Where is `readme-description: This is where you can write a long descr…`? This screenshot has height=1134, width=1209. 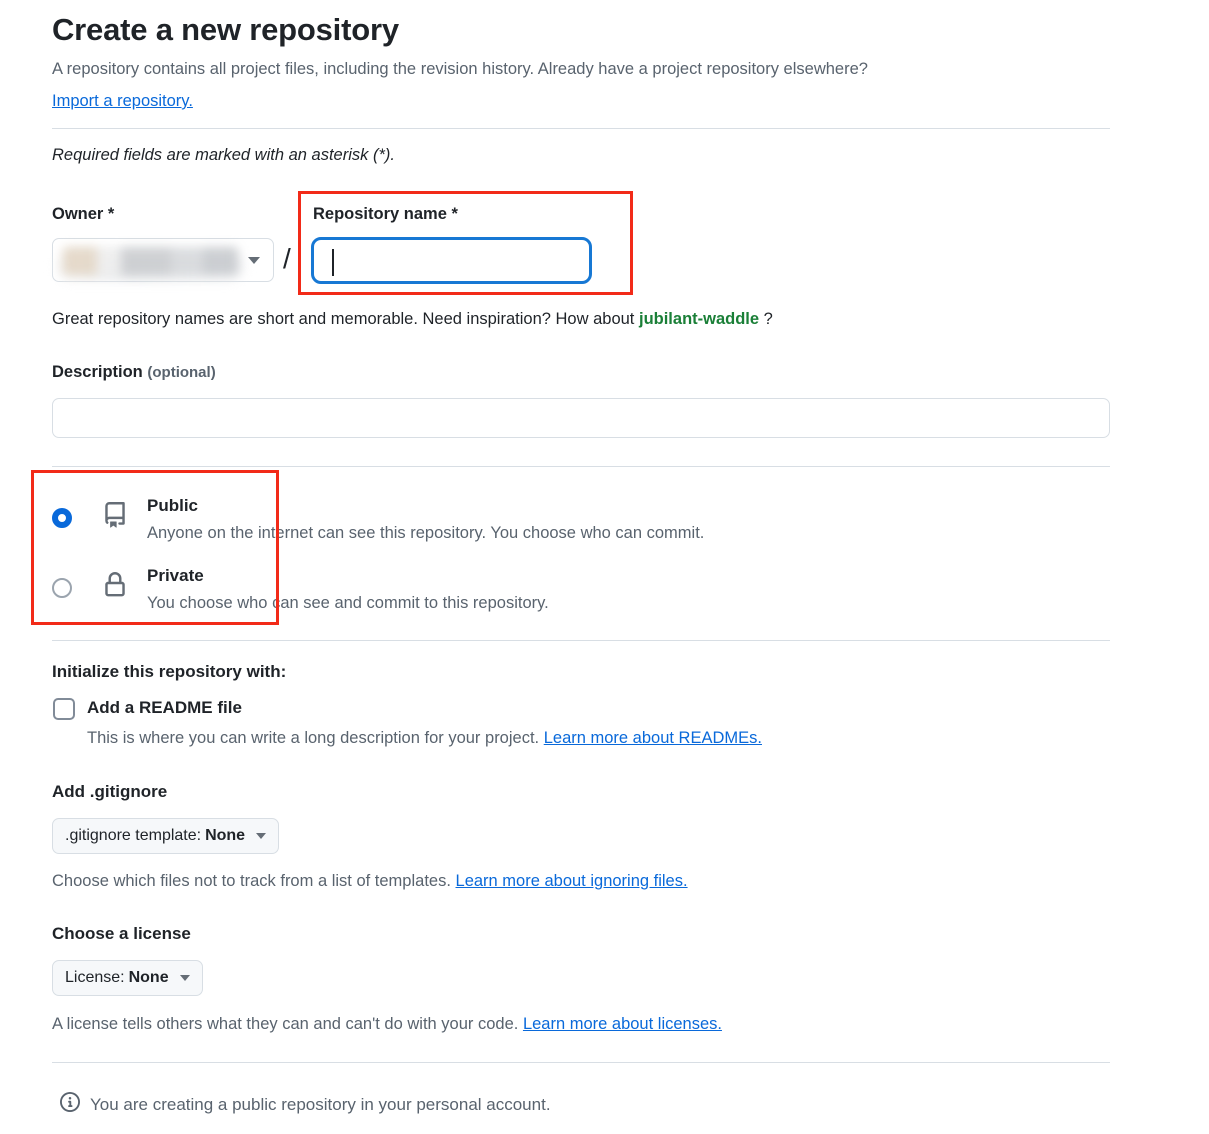 readme-description: This is where you can write a long descr… is located at coordinates (424, 738).